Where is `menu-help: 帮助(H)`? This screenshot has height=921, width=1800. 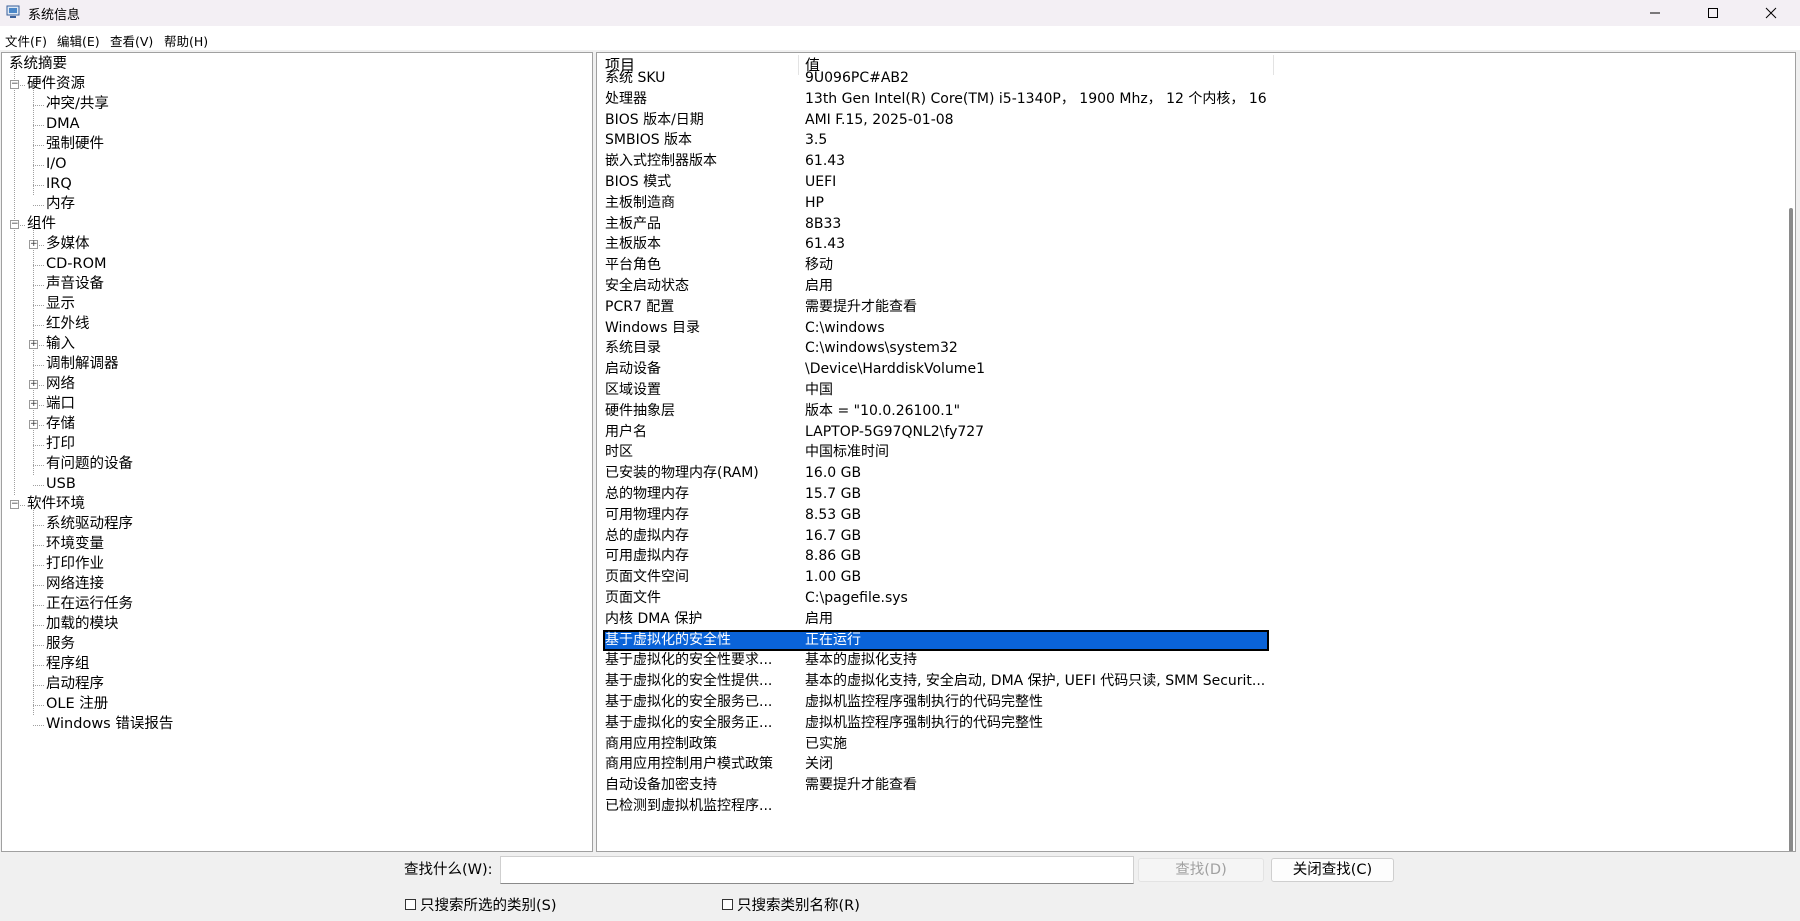
menu-help: 帮助(H) is located at coordinates (186, 40).